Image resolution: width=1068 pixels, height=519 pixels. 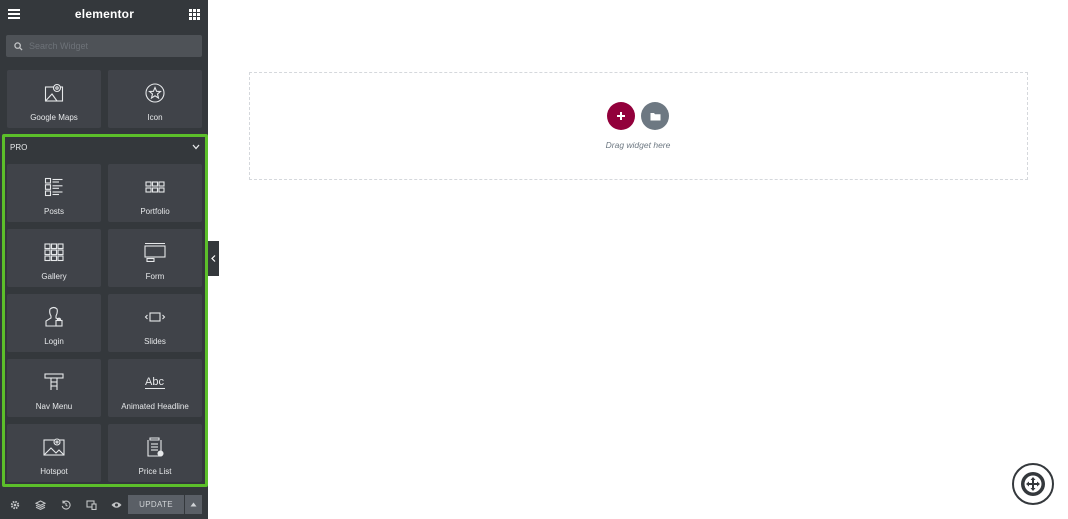 What do you see at coordinates (54, 117) in the screenshot?
I see `widget-label: Google Maps` at bounding box center [54, 117].